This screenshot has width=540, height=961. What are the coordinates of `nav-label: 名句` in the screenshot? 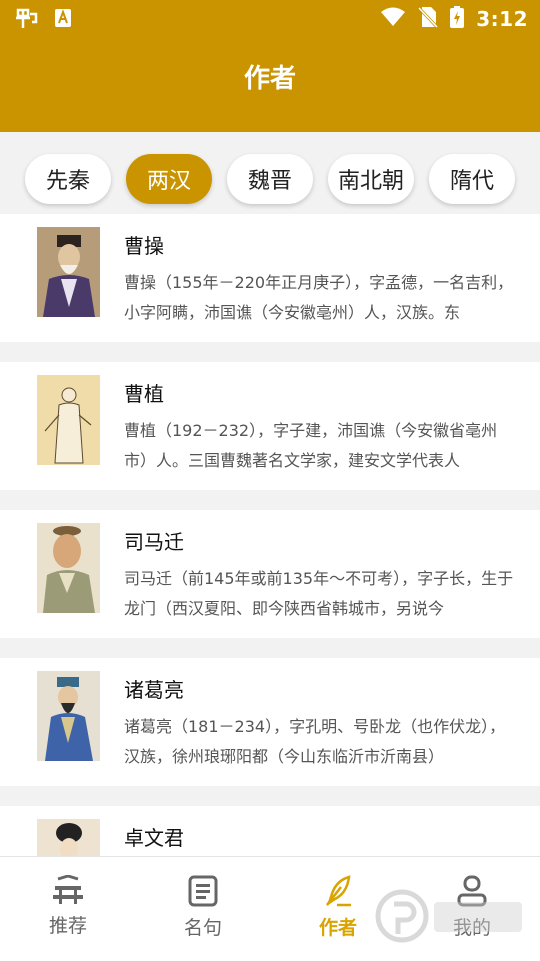 It's located at (202, 928).